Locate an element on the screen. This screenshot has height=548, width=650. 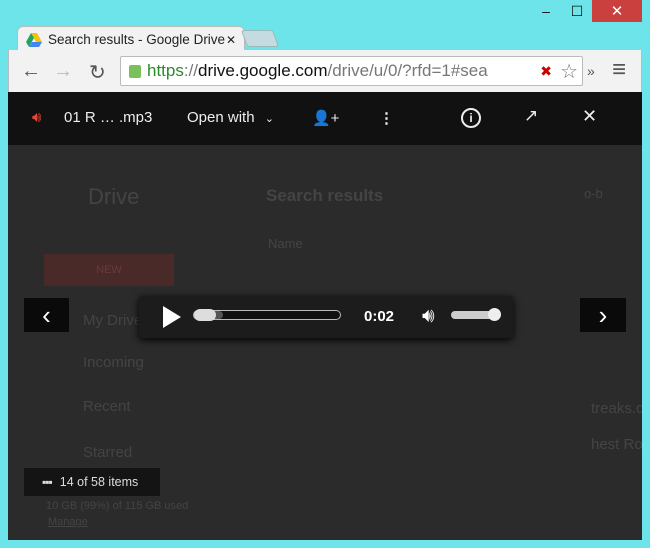
viewer-top-bar: 🔊︎ 01 R … .mp3 Open with ⌄ 👤+ ⋮ i ↗ ✕ is located at coordinates (325, 118).